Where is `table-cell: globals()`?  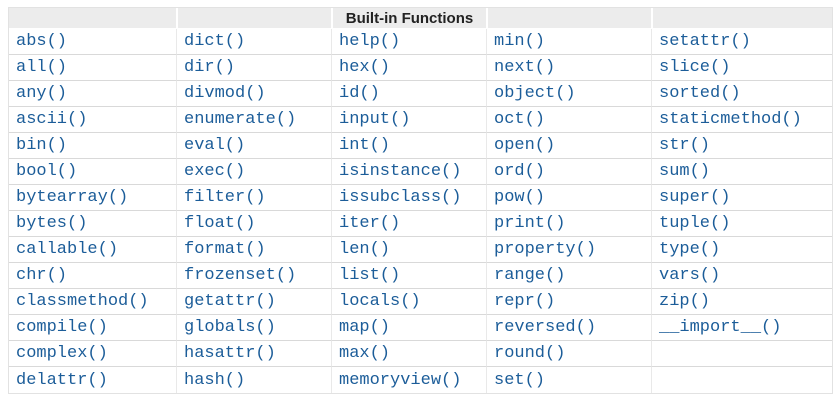 table-cell: globals() is located at coordinates (253, 328).